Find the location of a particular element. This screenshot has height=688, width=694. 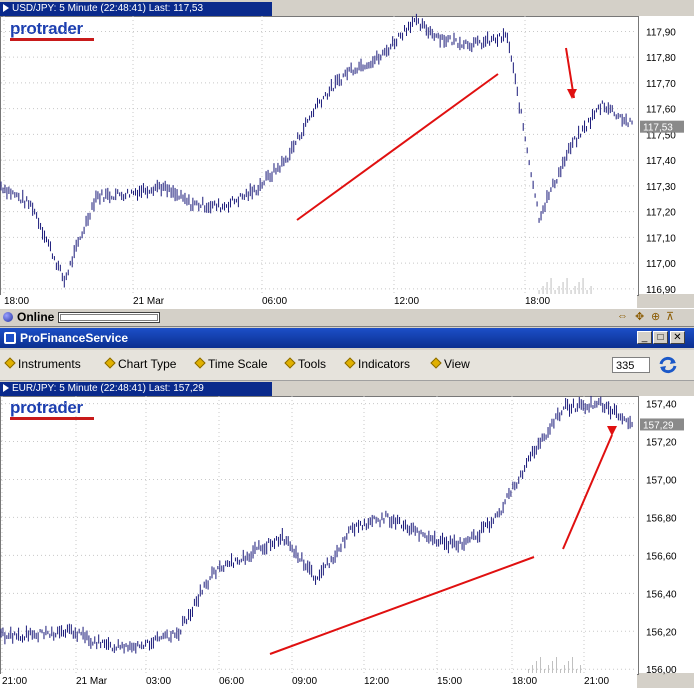

top-logo-underline is located at coordinates (52, 39).